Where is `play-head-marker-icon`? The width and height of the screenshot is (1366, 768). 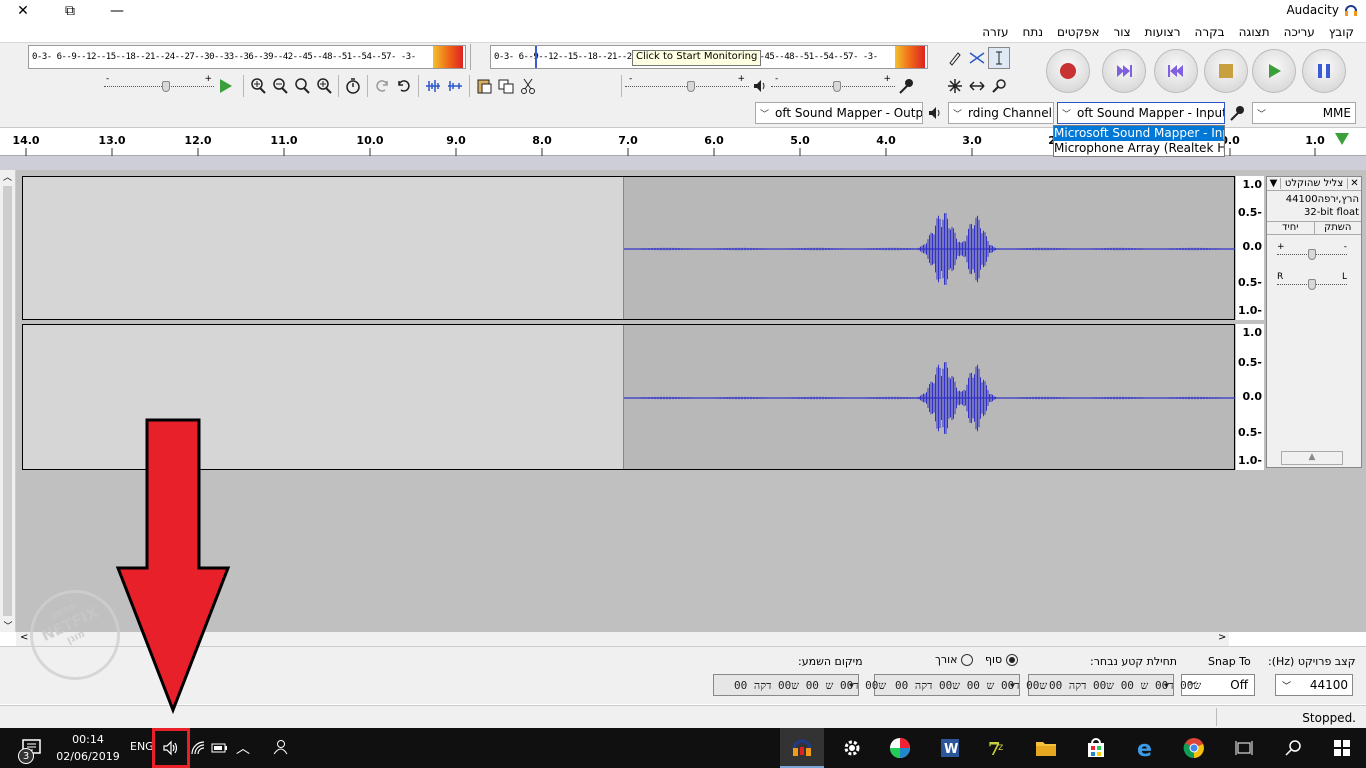 play-head-marker-icon is located at coordinates (1342, 140).